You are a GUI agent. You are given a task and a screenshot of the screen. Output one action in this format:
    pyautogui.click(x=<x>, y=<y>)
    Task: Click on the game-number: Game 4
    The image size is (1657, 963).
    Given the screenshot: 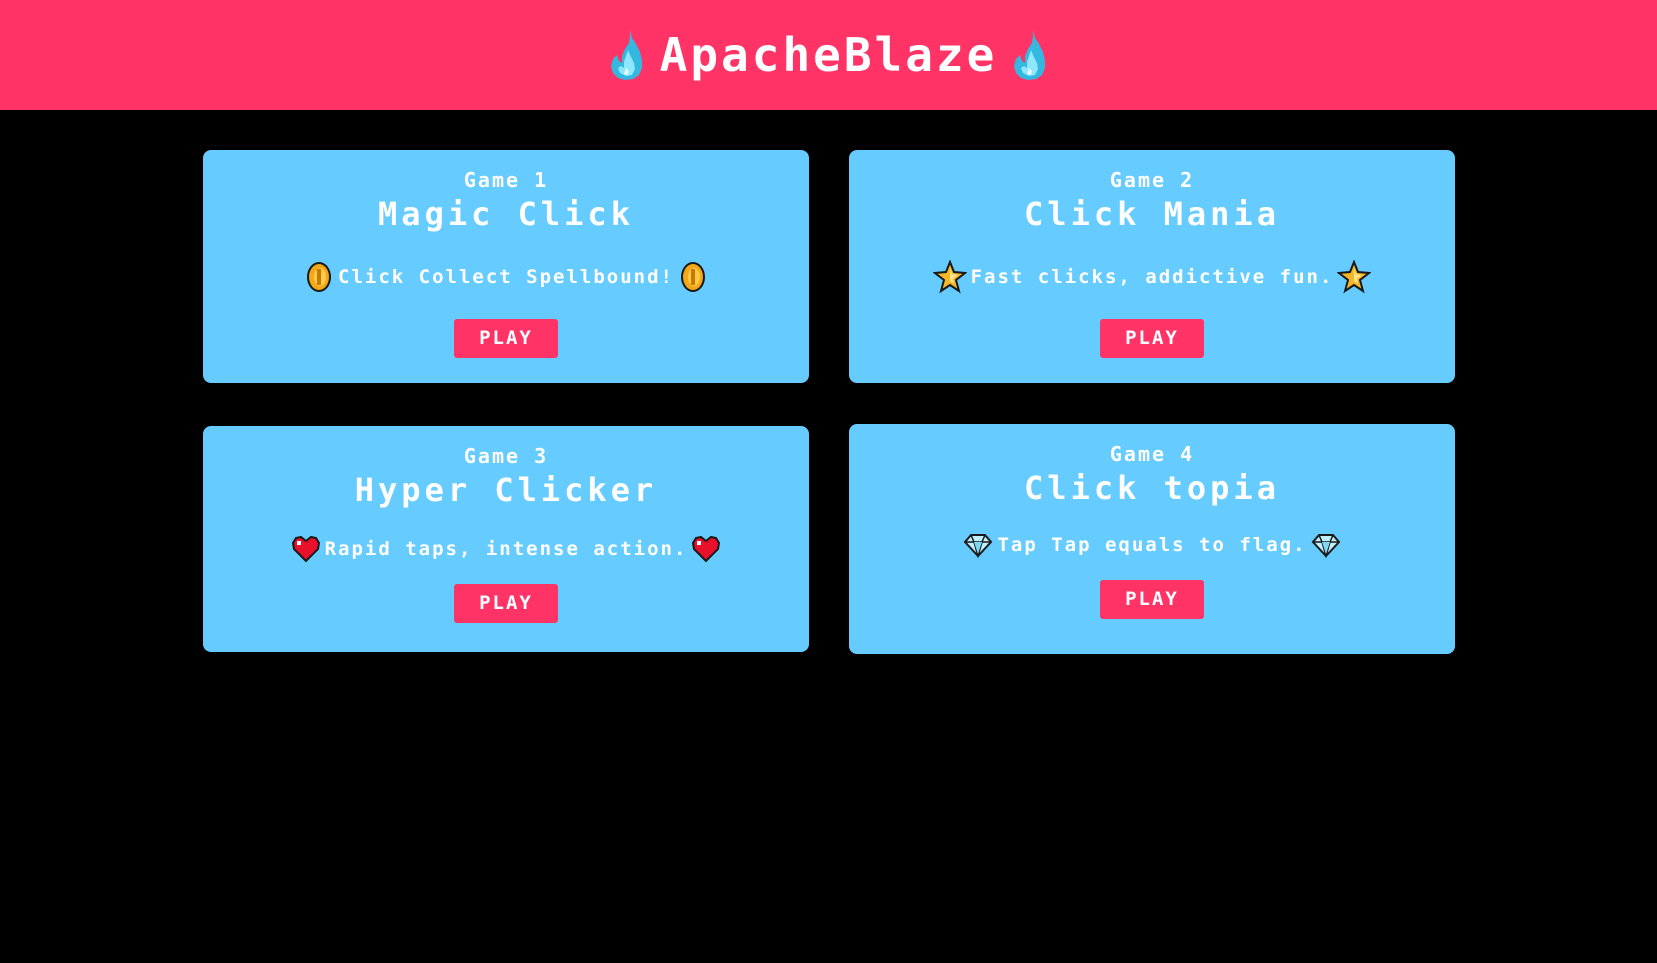 What is the action you would take?
    pyautogui.click(x=1152, y=454)
    